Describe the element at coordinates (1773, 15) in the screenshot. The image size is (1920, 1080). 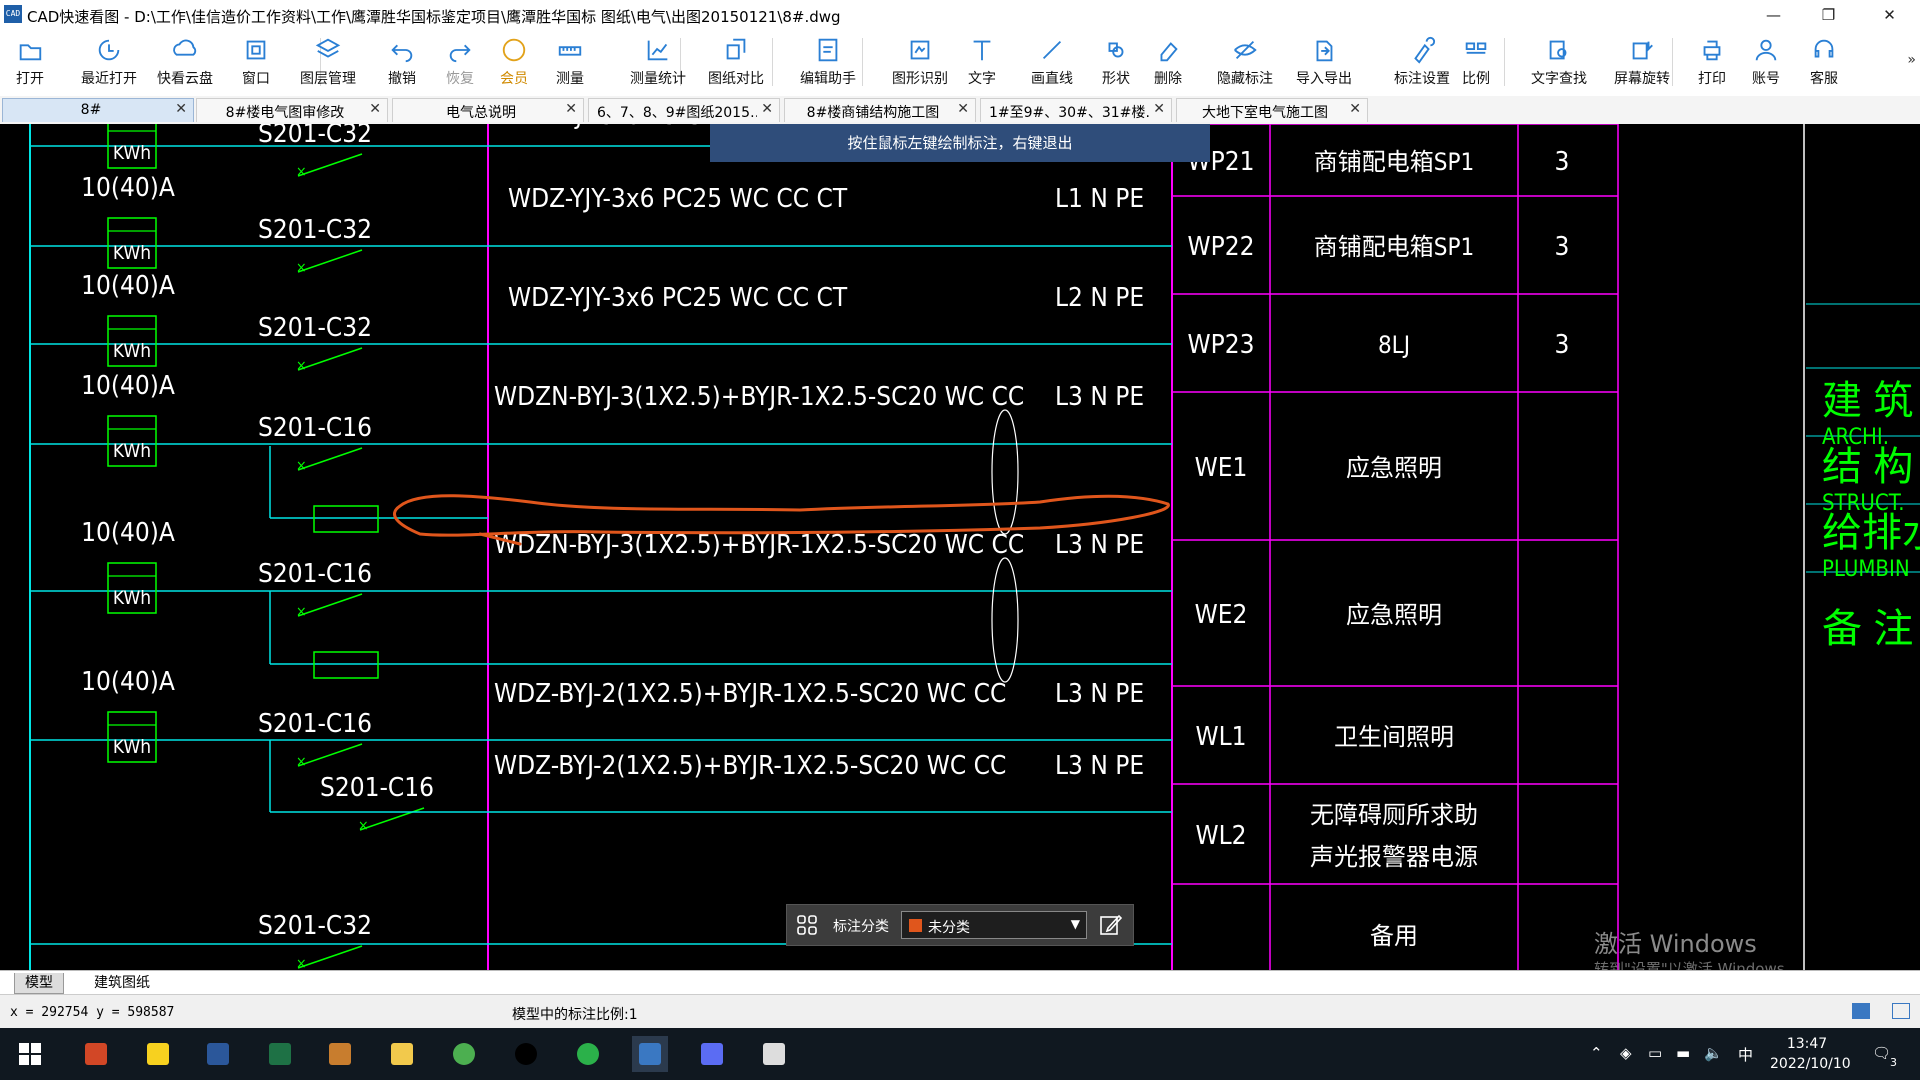
I see `minimize-button: —` at that location.